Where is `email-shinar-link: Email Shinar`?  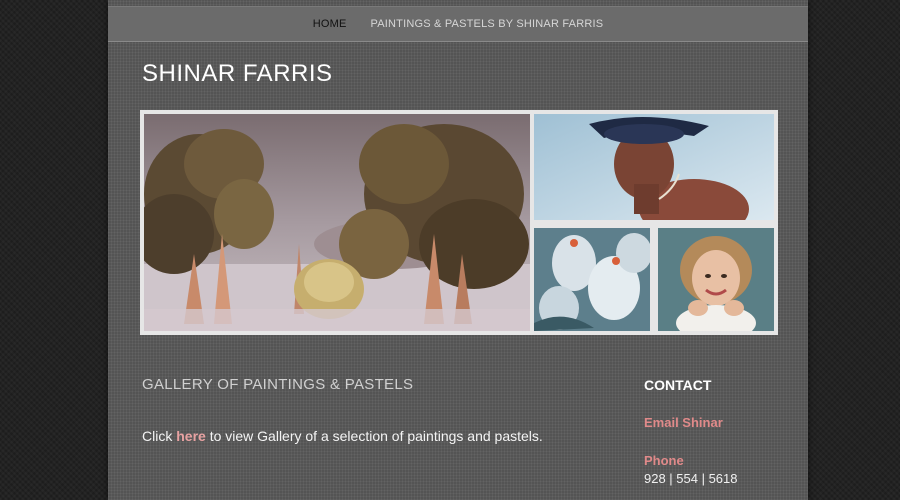 email-shinar-link: Email Shinar is located at coordinates (683, 422).